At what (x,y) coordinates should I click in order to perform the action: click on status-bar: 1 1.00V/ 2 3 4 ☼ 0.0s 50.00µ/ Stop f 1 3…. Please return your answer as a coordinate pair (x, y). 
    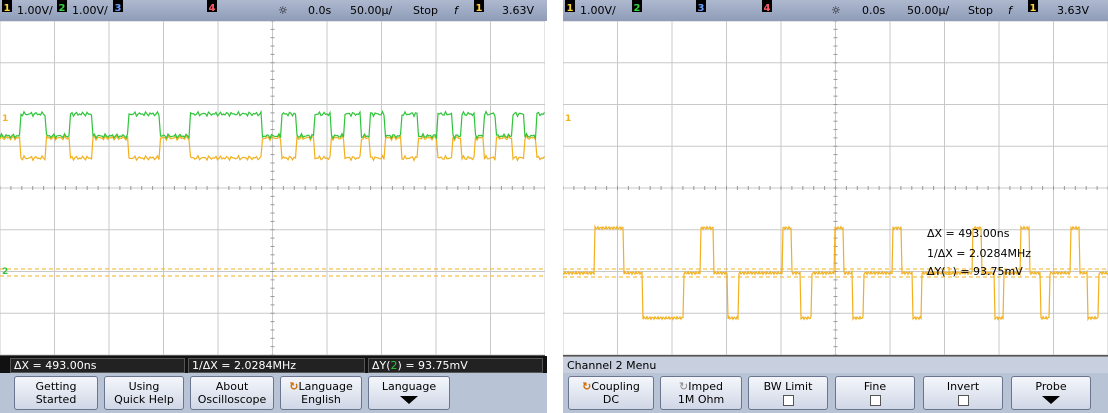
    Looking at the image, I should click on (835, 10).